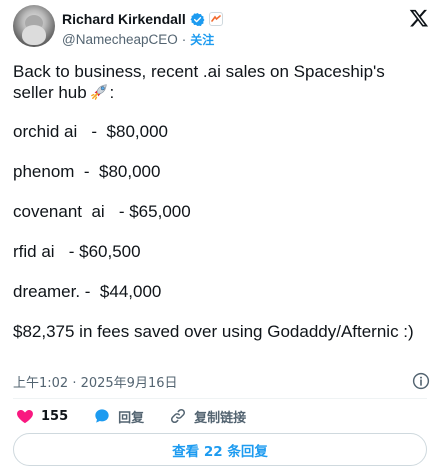  I want to click on tweet-line: seller hub, so click(50, 92).